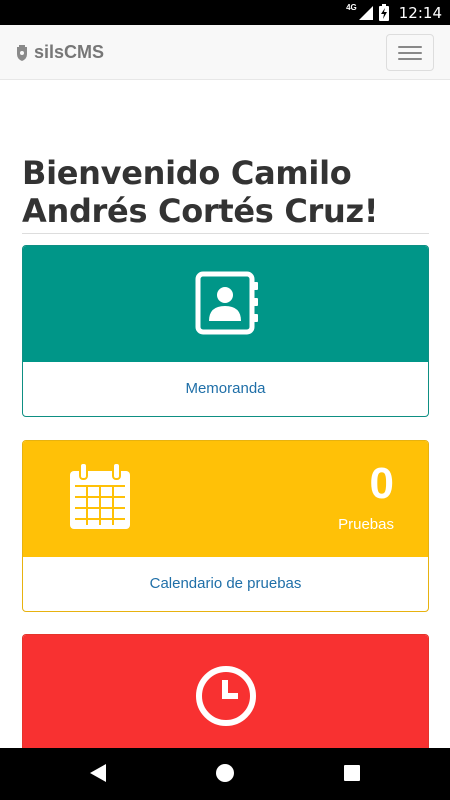 The image size is (450, 800). Describe the element at coordinates (100, 496) in the screenshot. I see `calendar-icon` at that location.